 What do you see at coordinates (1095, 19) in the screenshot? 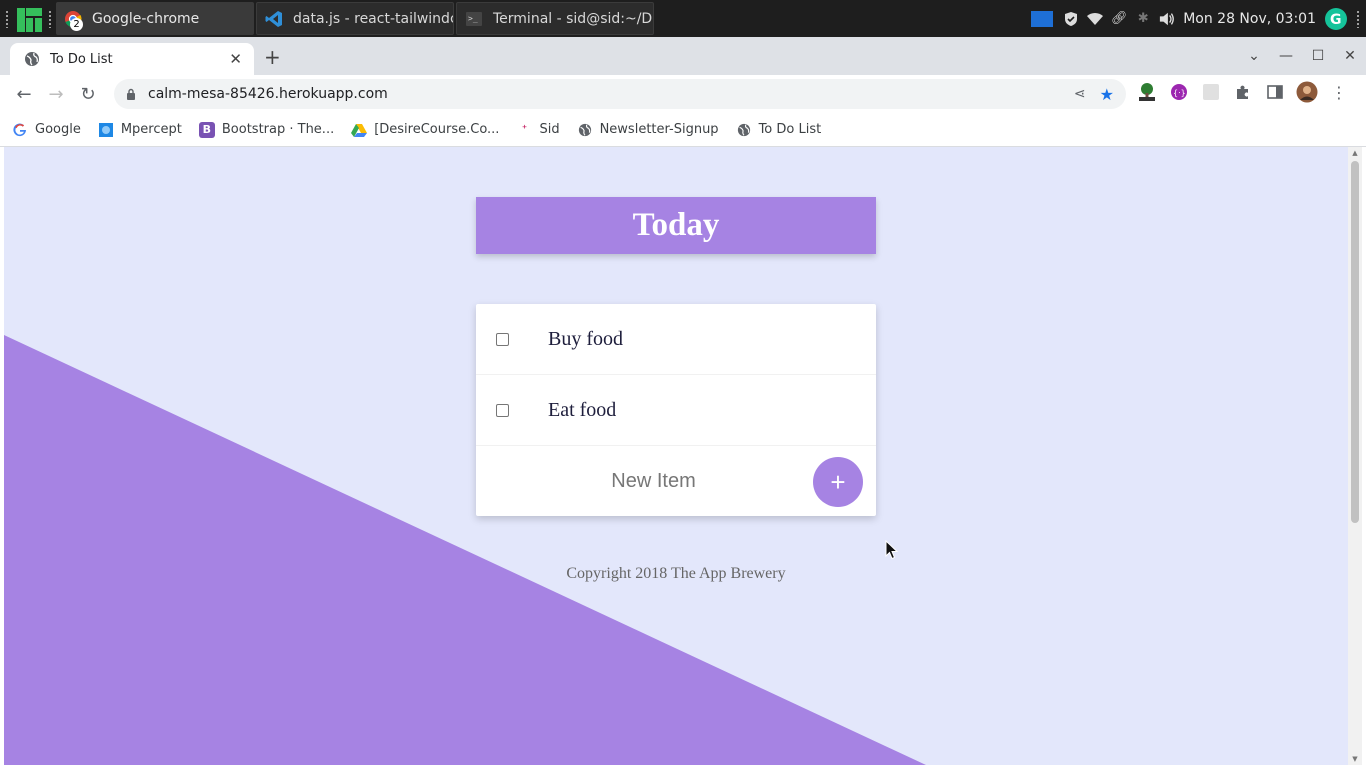
I see `wifi-icon` at bounding box center [1095, 19].